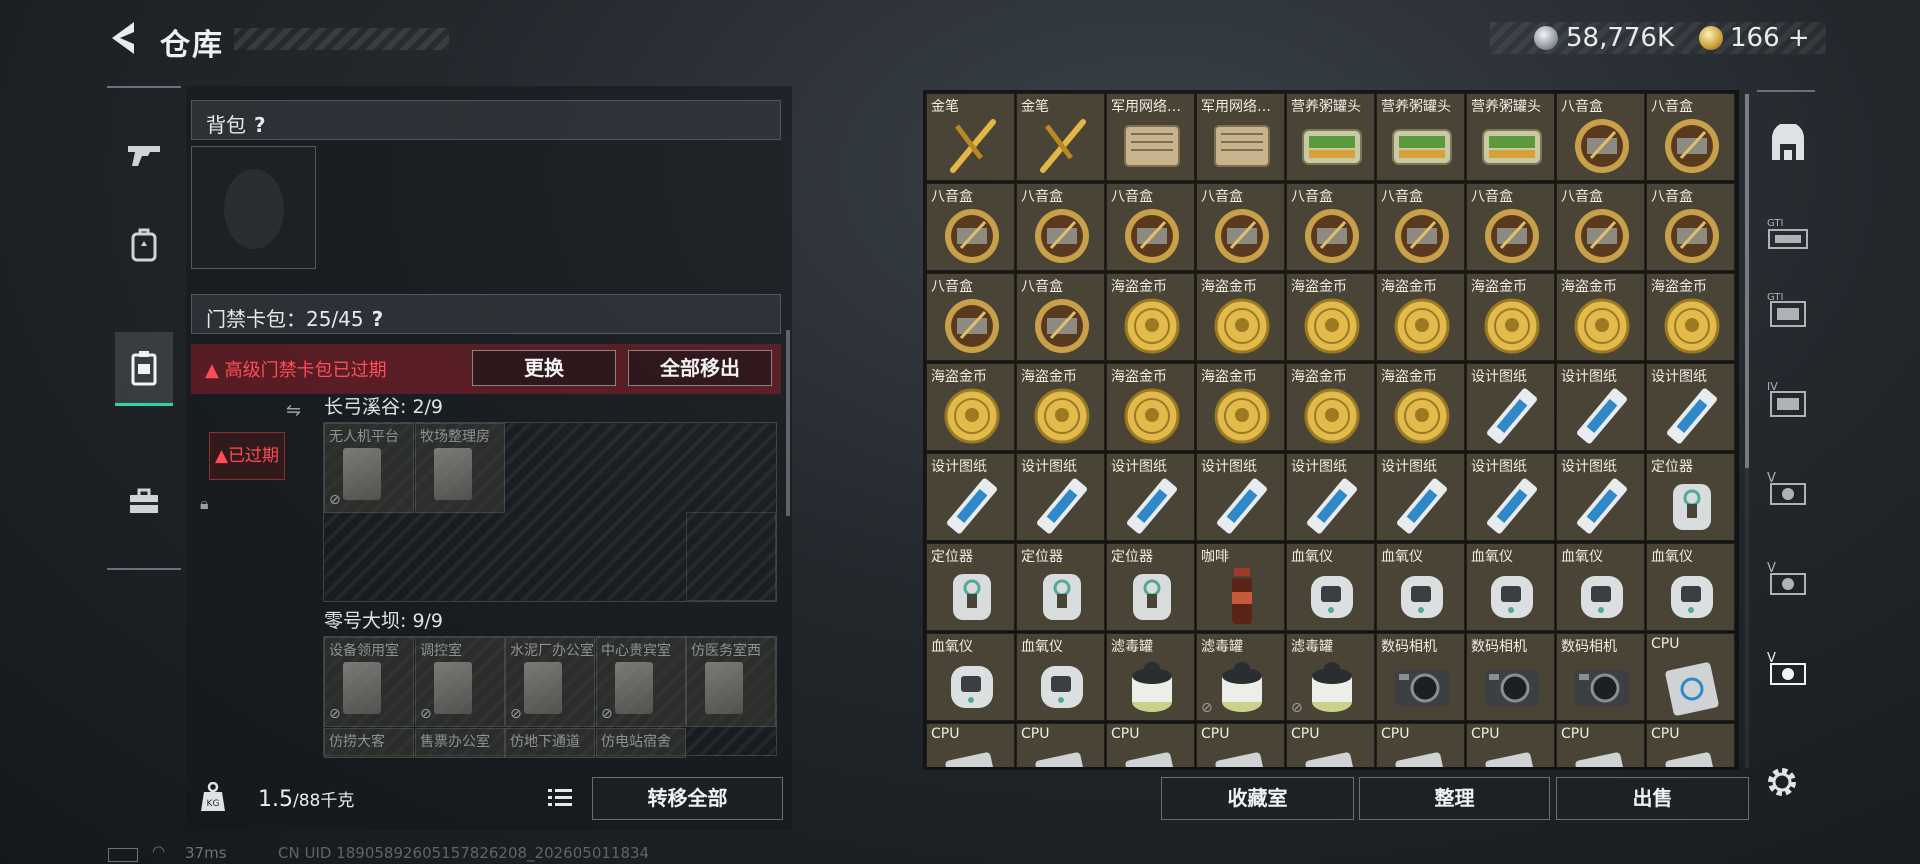  Describe the element at coordinates (1788, 578) in the screenshot. I see `category-v2: V` at that location.